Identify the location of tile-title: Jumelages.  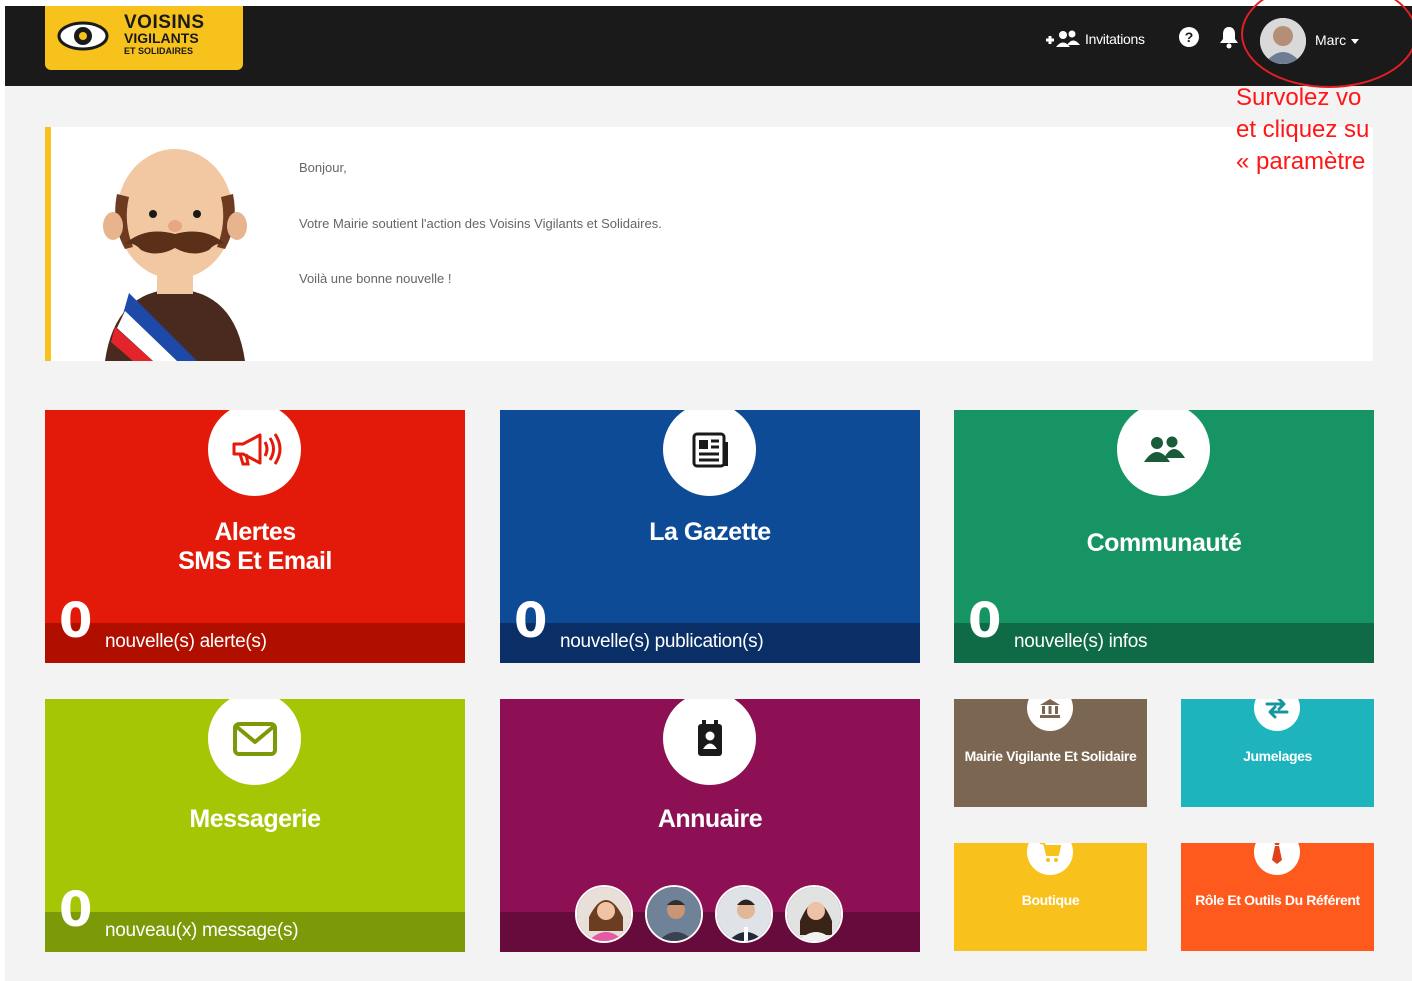
(1277, 756).